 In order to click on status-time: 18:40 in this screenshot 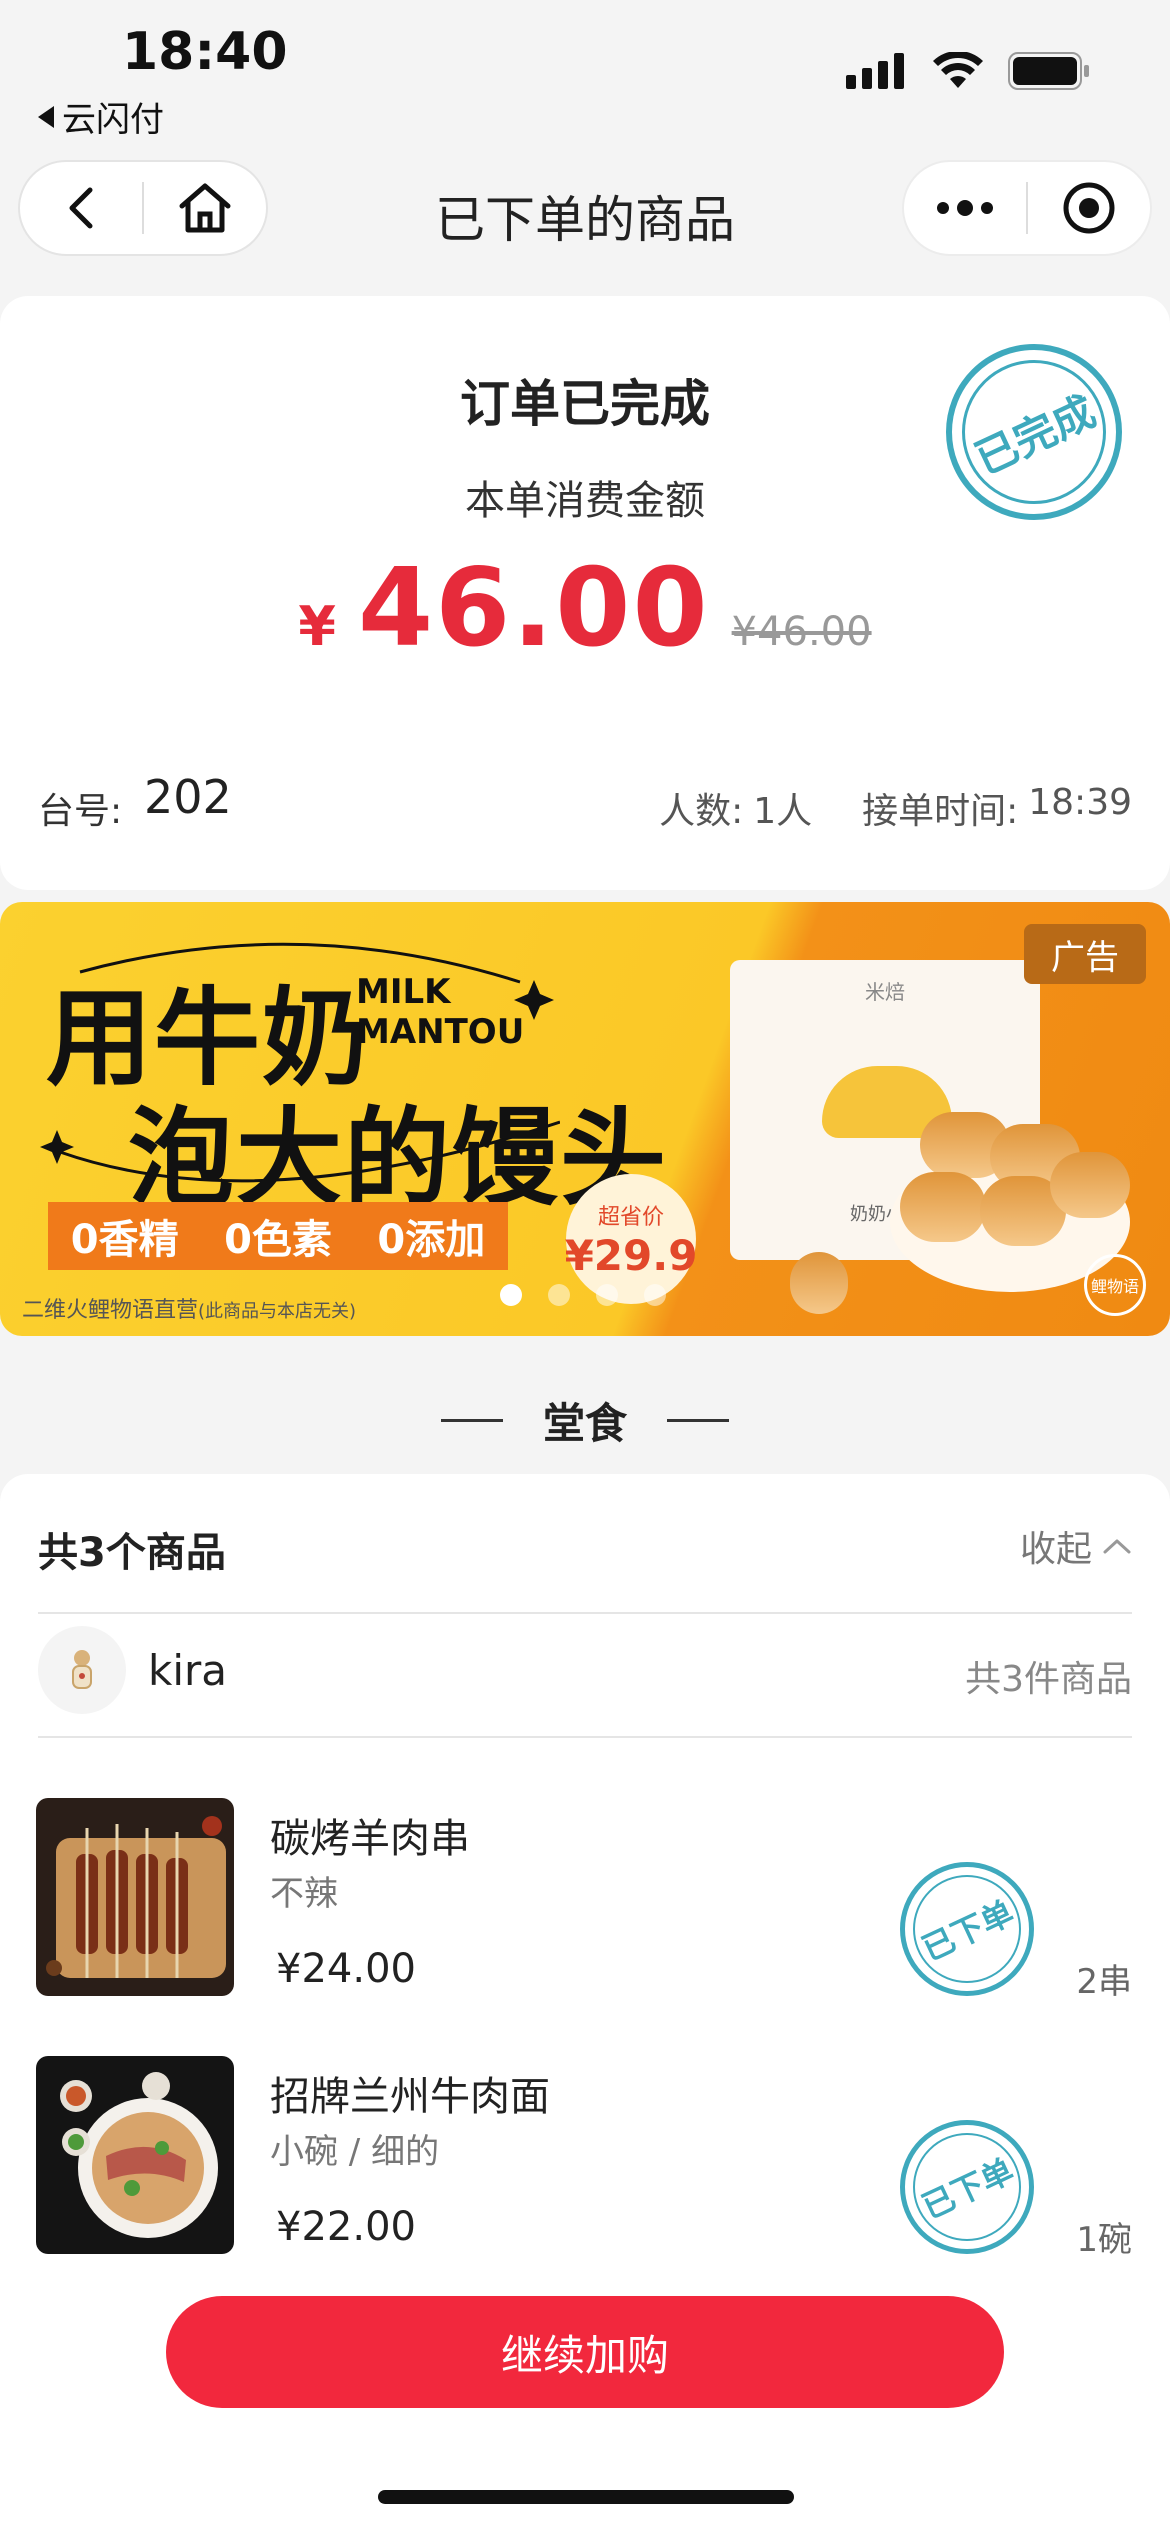, I will do `click(205, 52)`.